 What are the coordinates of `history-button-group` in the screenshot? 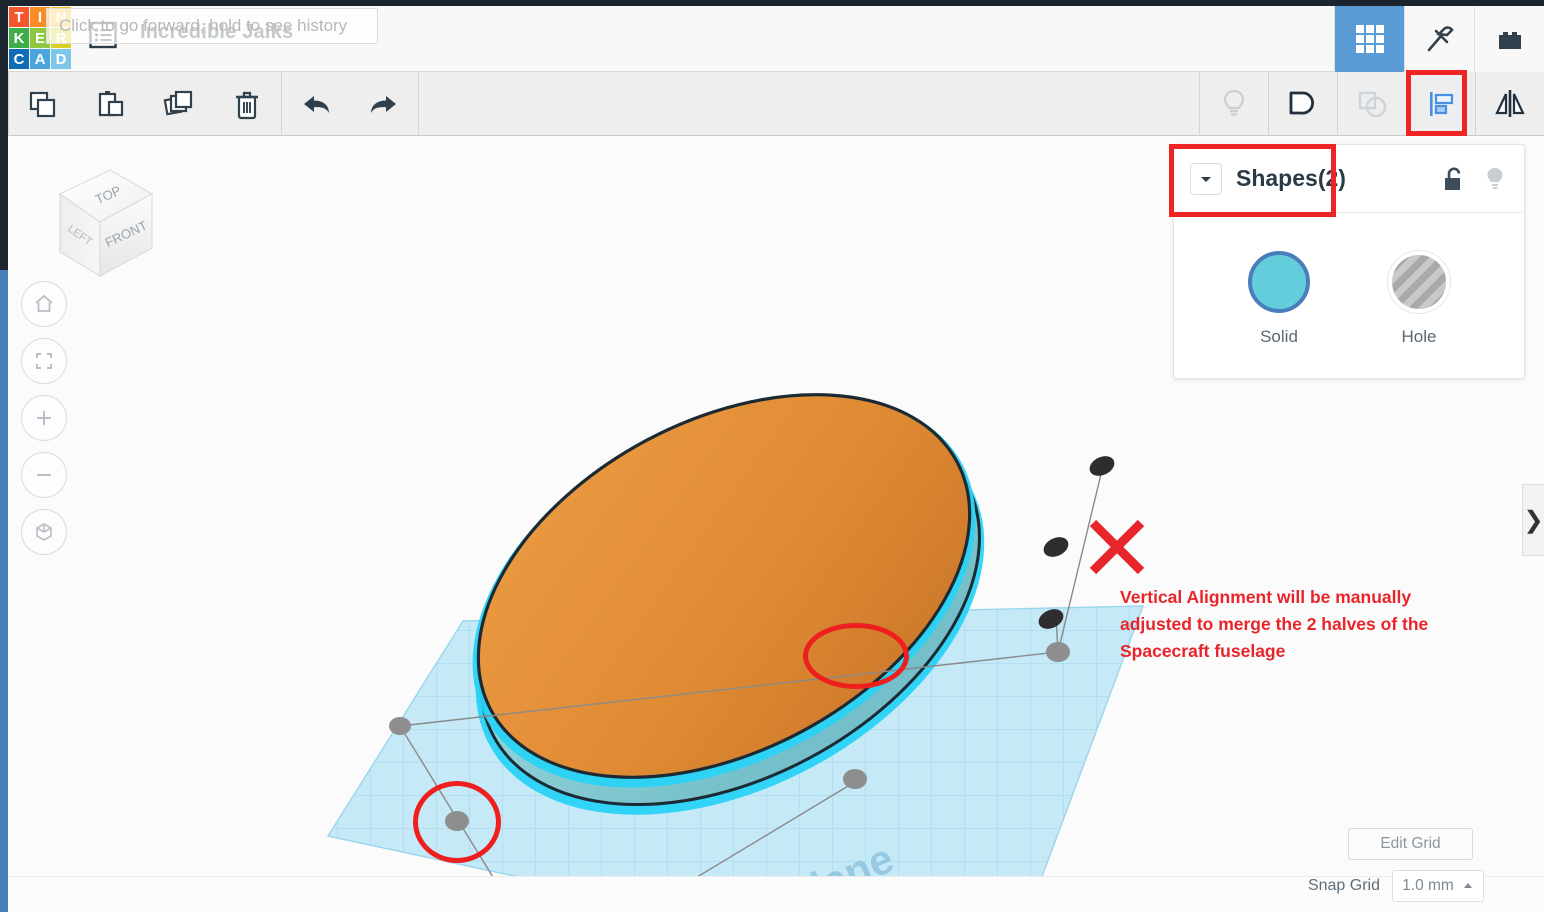 It's located at (350, 104).